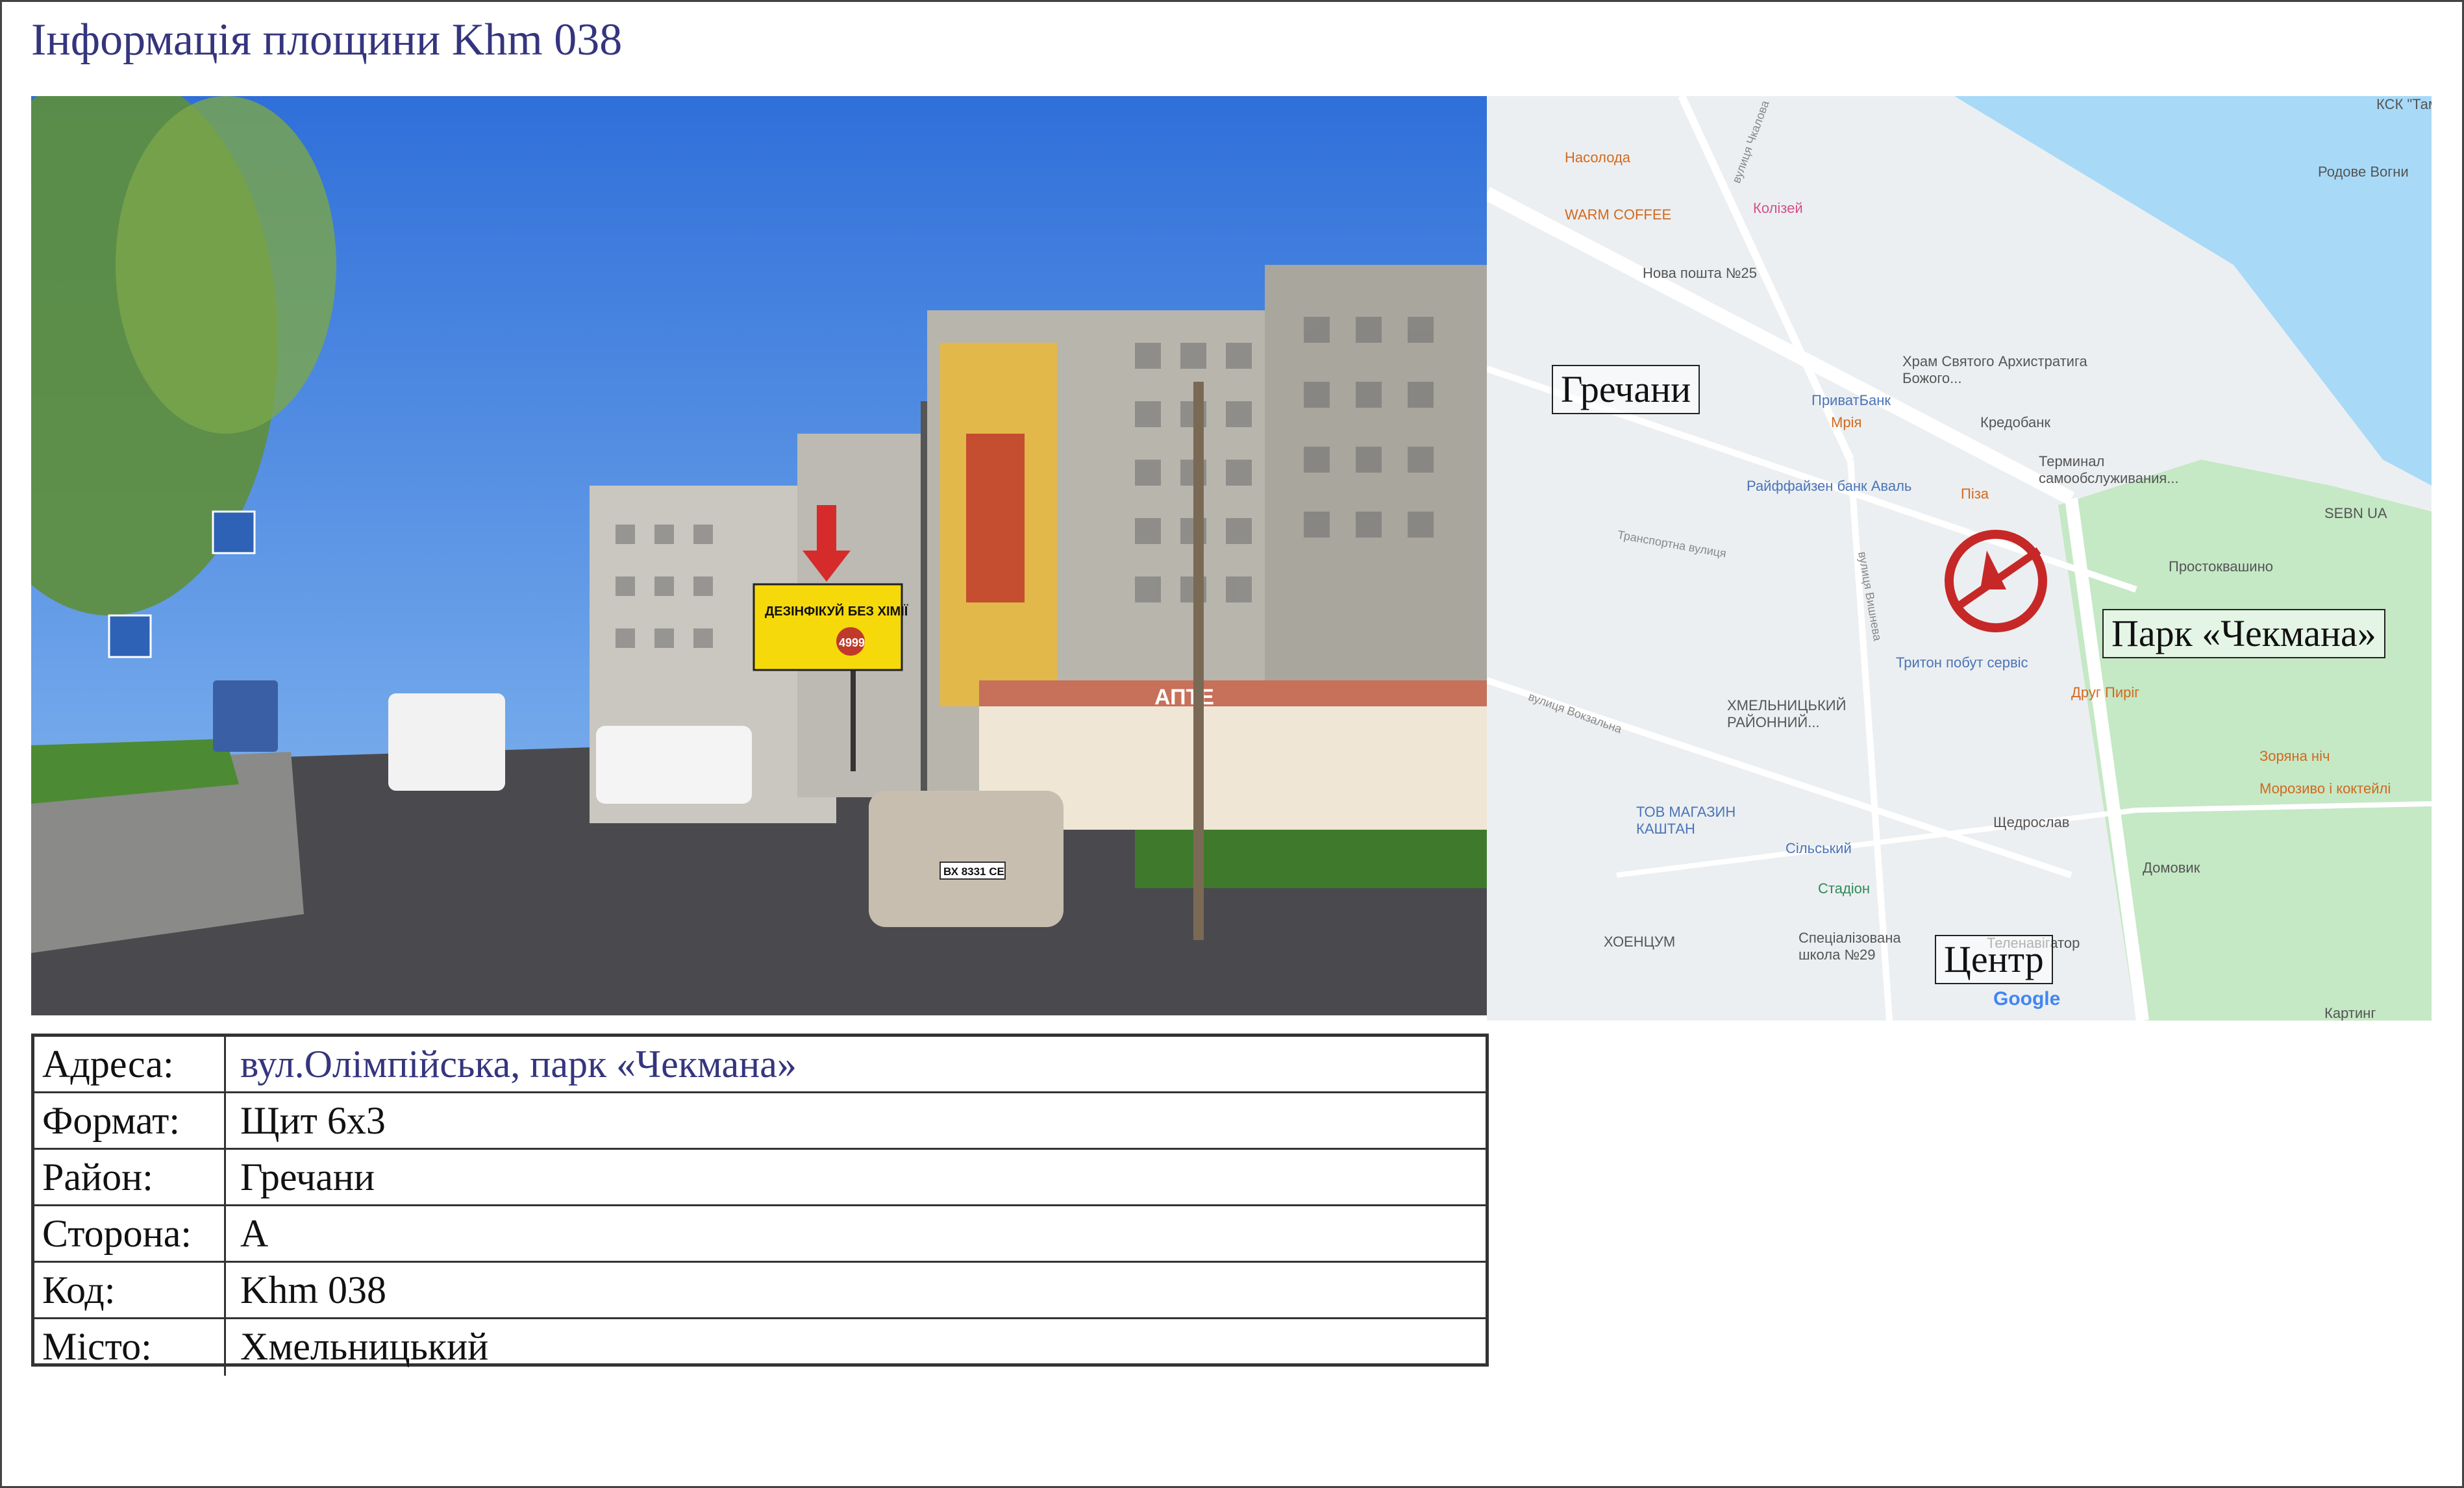 Image resolution: width=2464 pixels, height=1488 pixels. What do you see at coordinates (760, 1291) in the screenshot?
I see `table-row: Код: Khm 038` at bounding box center [760, 1291].